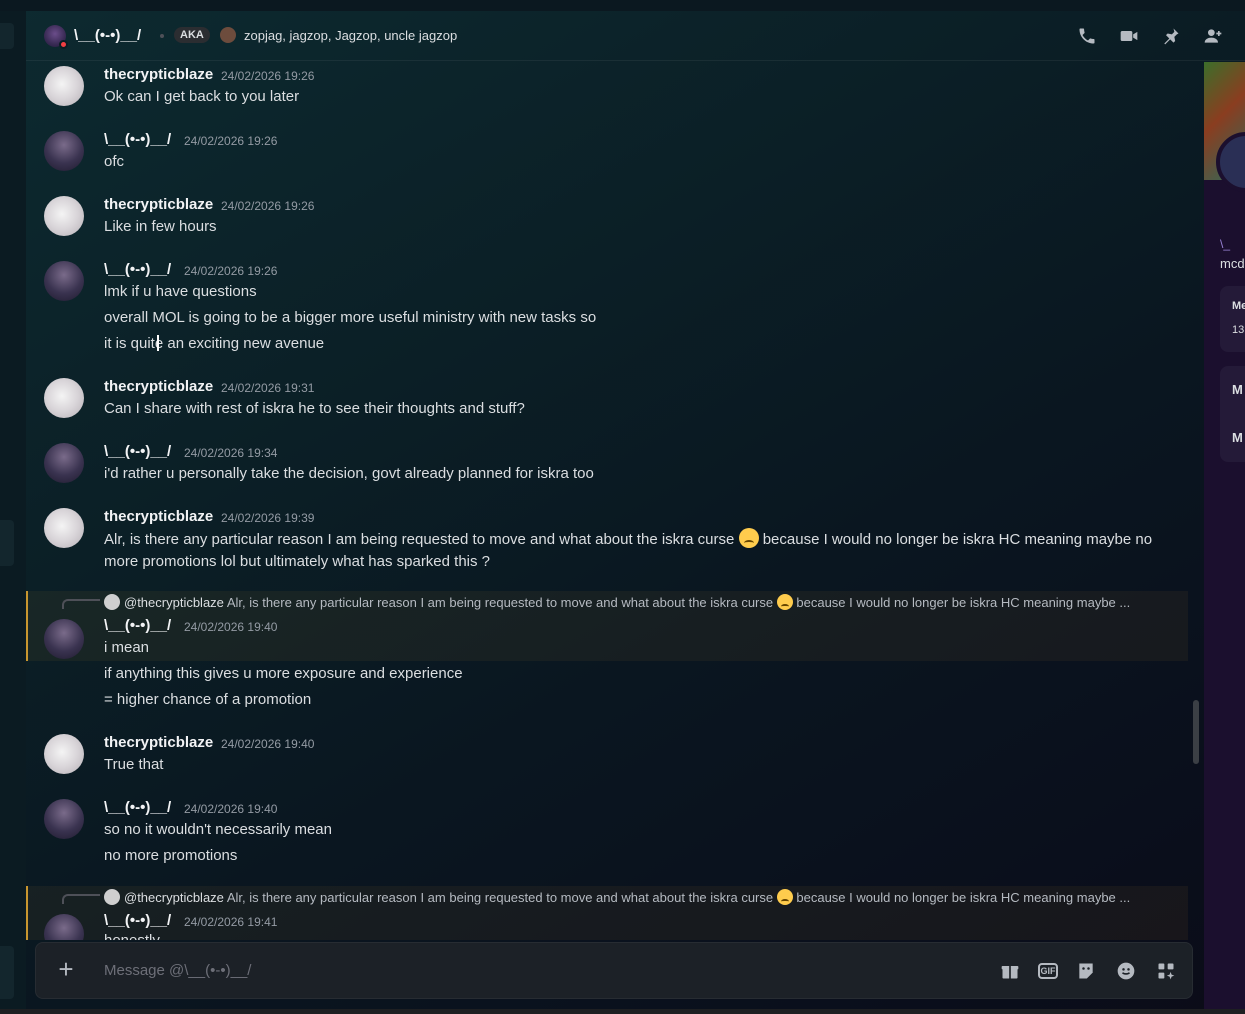 Image resolution: width=1245 pixels, height=1014 pixels. I want to click on aka-badge: AKA, so click(192, 35).